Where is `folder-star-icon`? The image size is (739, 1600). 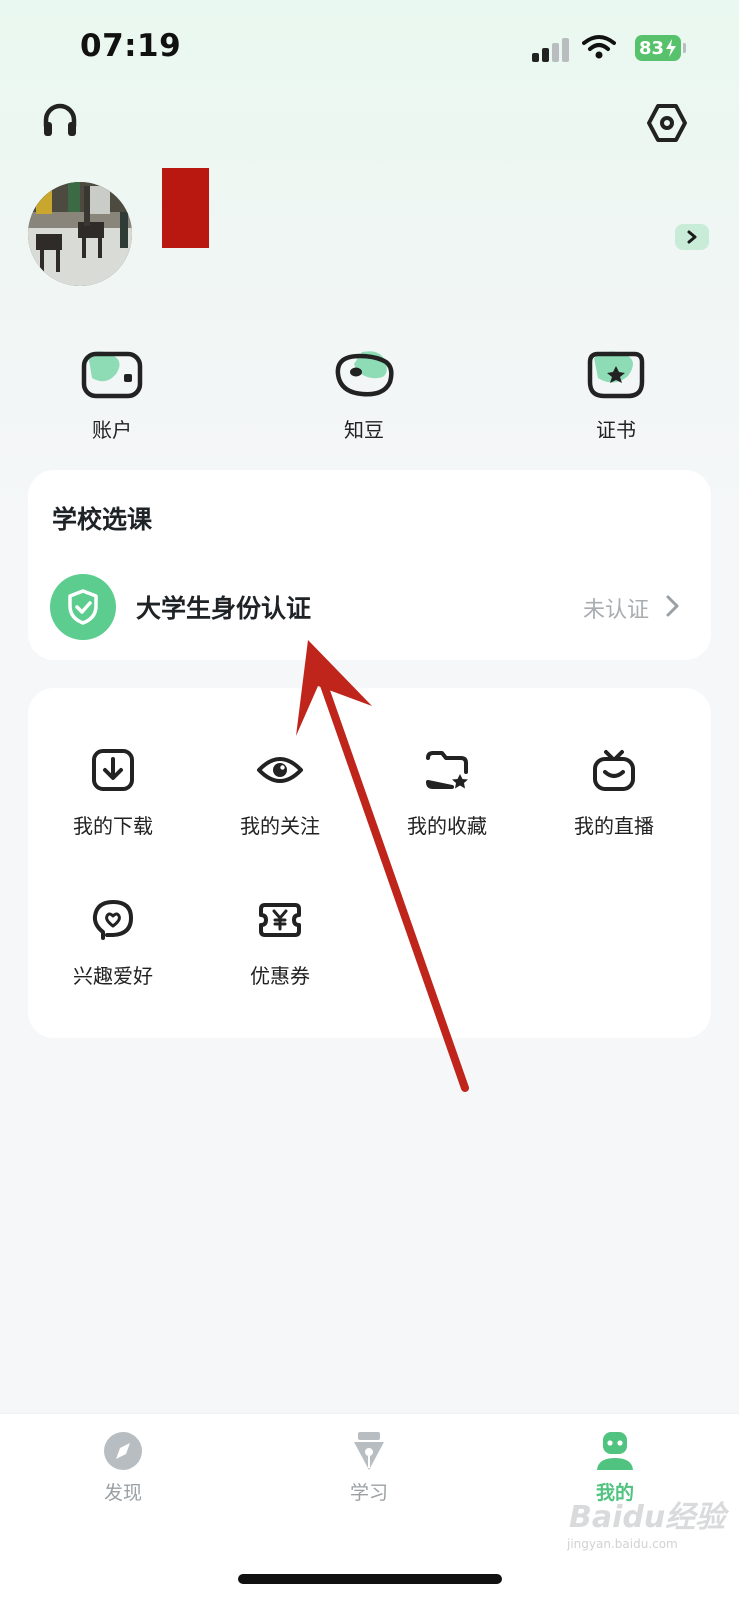 folder-star-icon is located at coordinates (447, 770).